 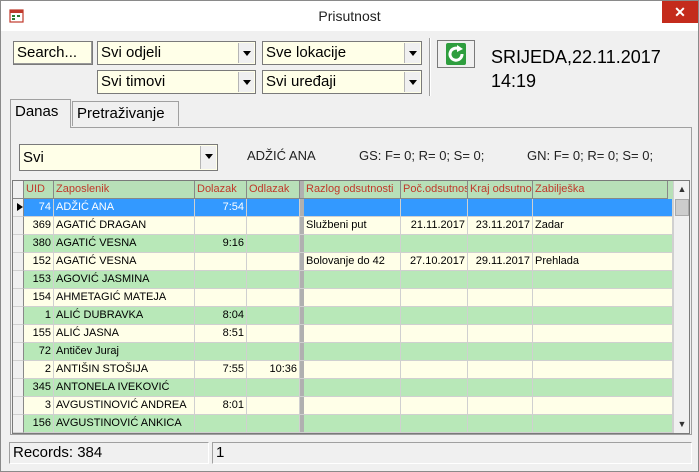 I want to click on vertical-scrollbar: ▲ ▼, so click(x=681, y=307).